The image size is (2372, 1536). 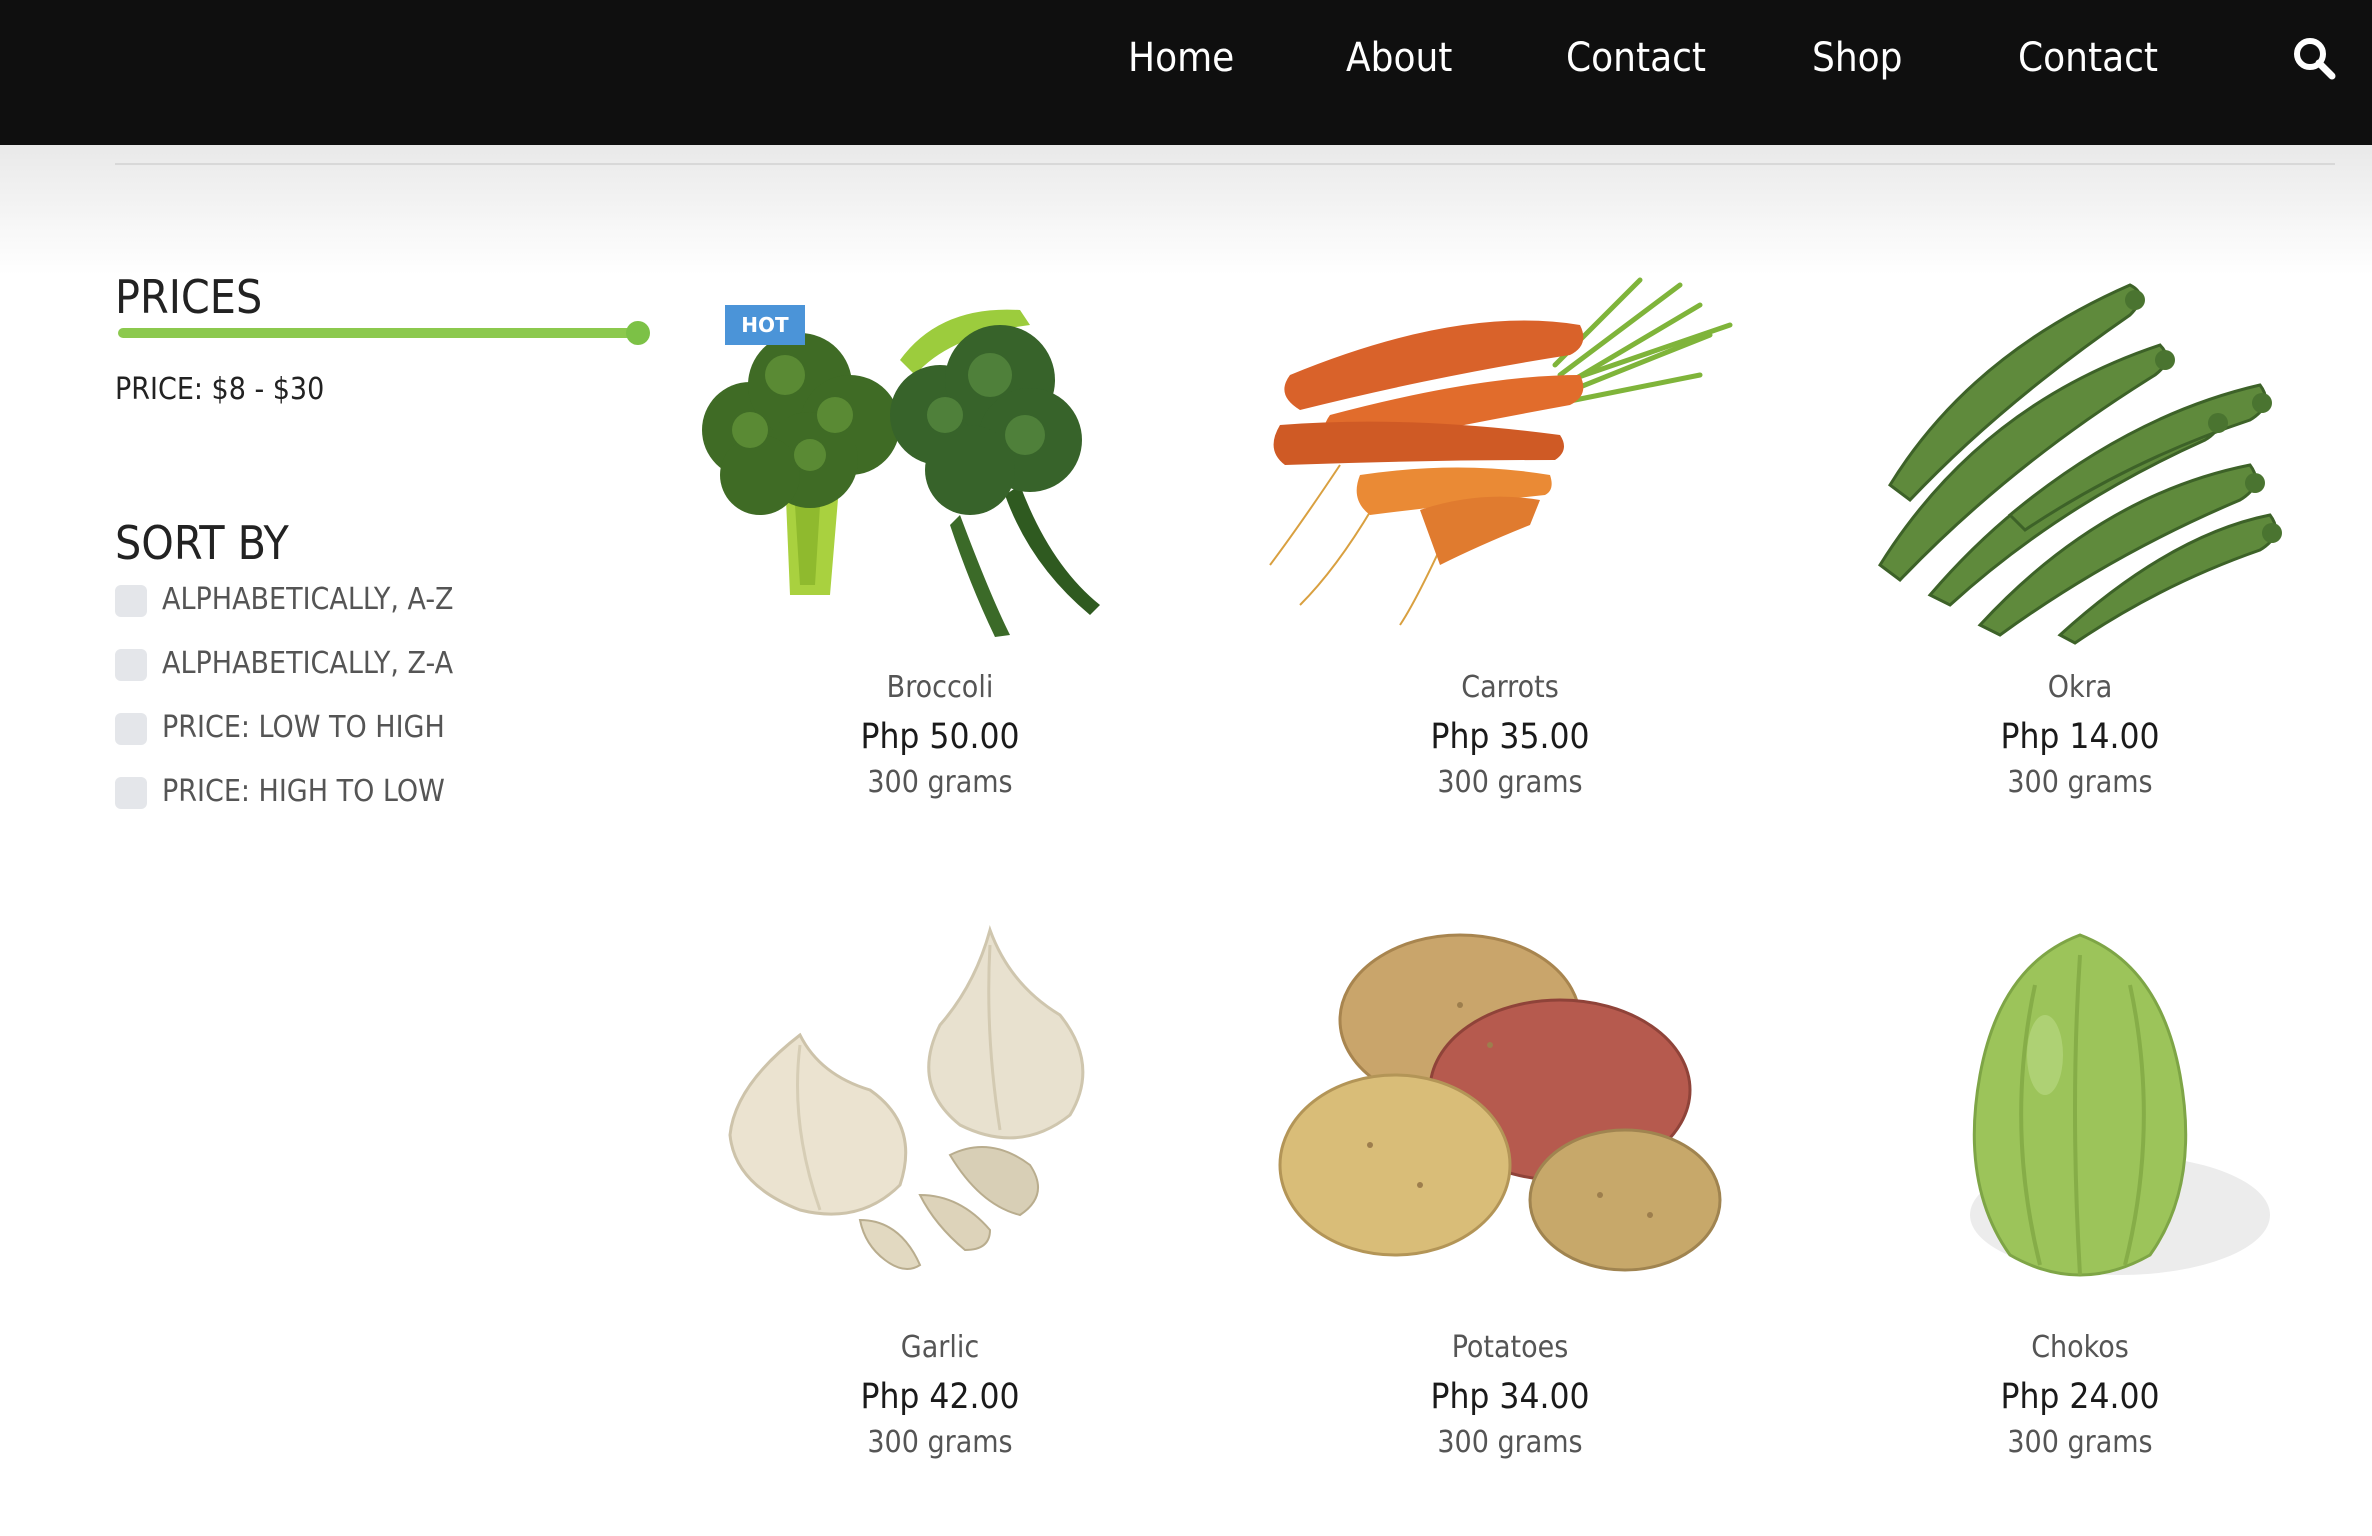 I want to click on sort-heading: SORT BY, so click(x=202, y=543).